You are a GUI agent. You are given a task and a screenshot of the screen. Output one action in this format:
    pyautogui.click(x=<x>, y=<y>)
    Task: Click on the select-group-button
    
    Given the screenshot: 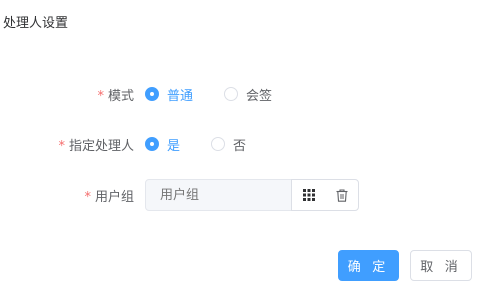 What is the action you would take?
    pyautogui.click(x=308, y=195)
    